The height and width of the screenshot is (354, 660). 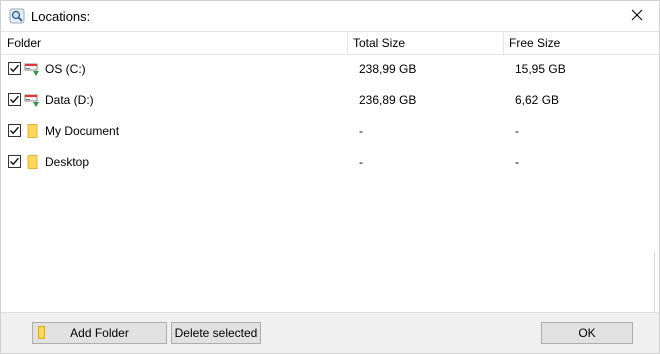 I want to click on list-item: Data (D:) 236,89 GB 6,62 GB, so click(x=330, y=100).